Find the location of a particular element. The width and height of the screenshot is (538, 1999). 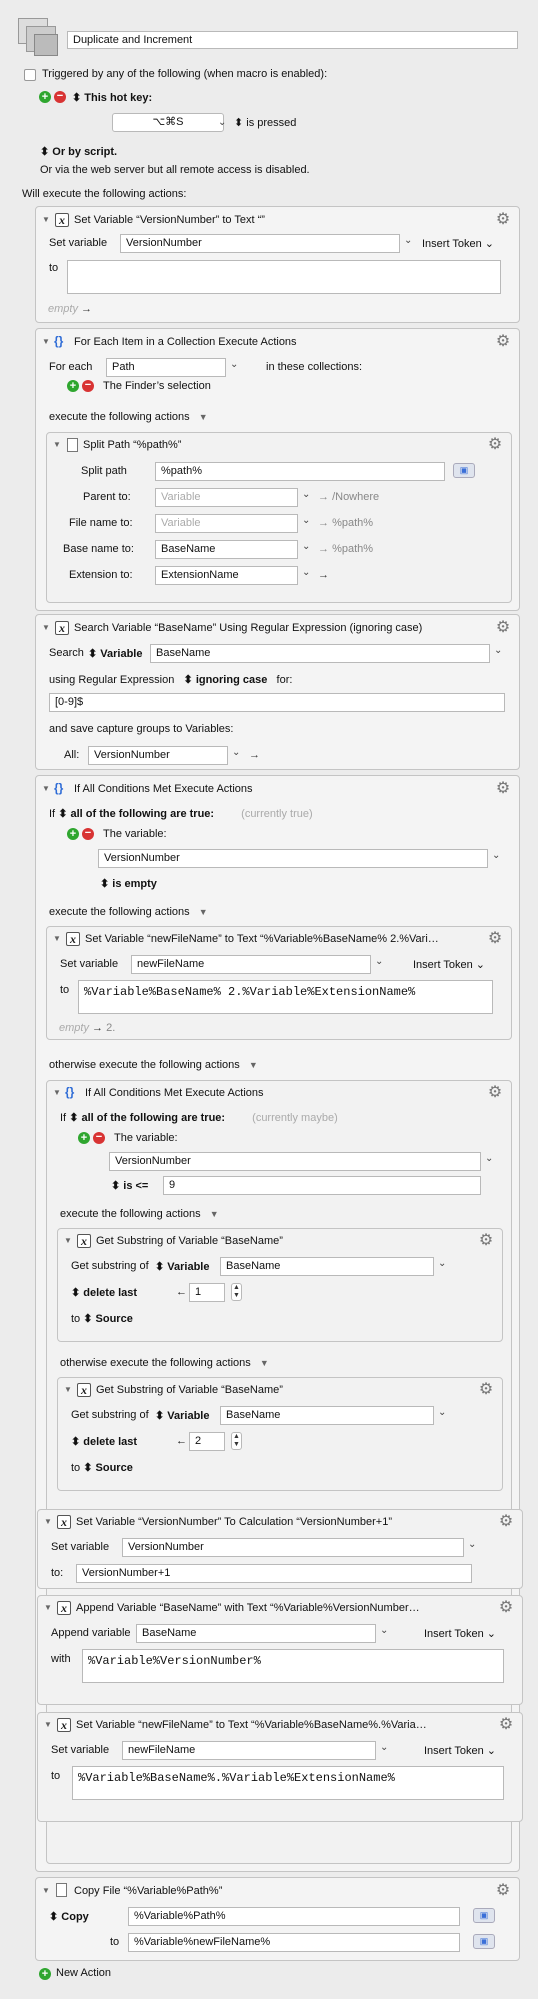

new-action-icon: + is located at coordinates (45, 1974).